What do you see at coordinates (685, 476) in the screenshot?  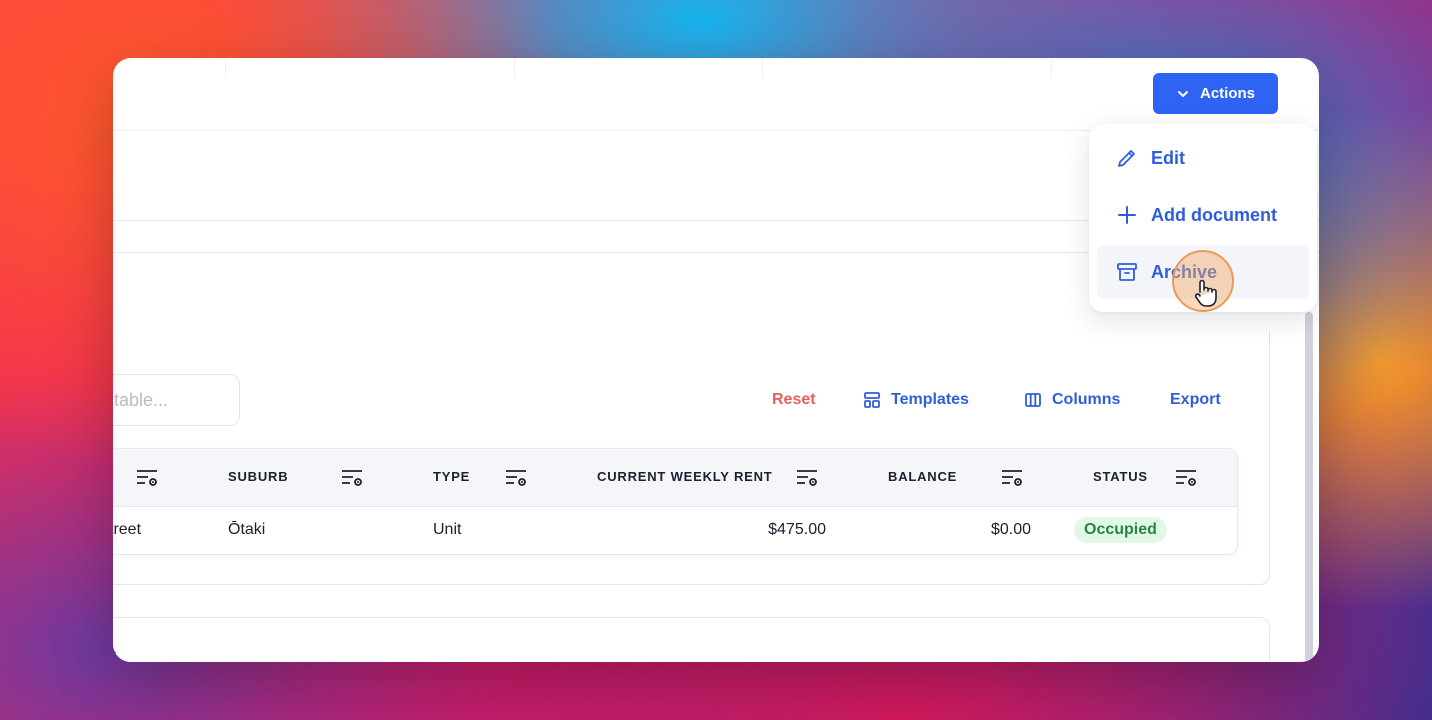 I see `column-header-current-weekly-rent: CURRENT WEEKLY RENT` at bounding box center [685, 476].